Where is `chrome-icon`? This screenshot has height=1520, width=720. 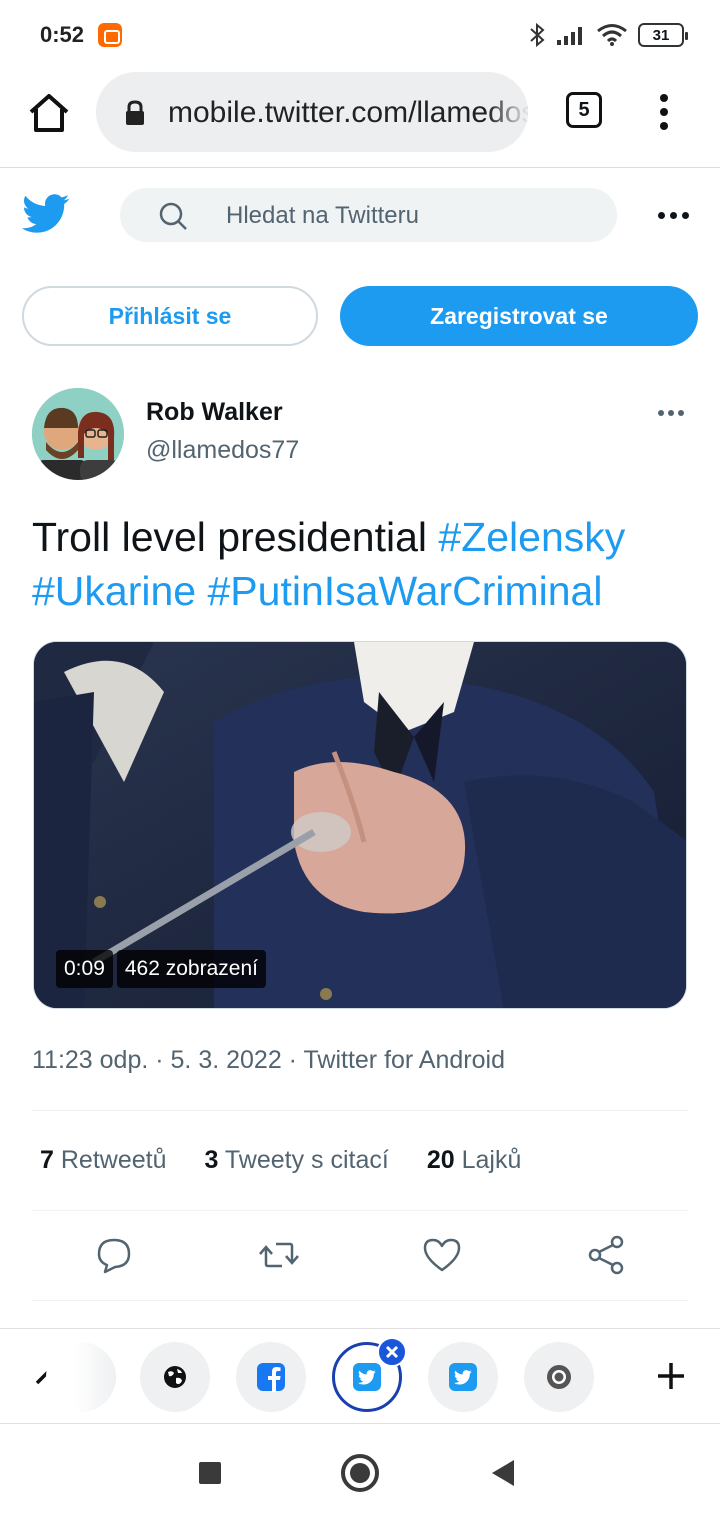 chrome-icon is located at coordinates (559, 1377).